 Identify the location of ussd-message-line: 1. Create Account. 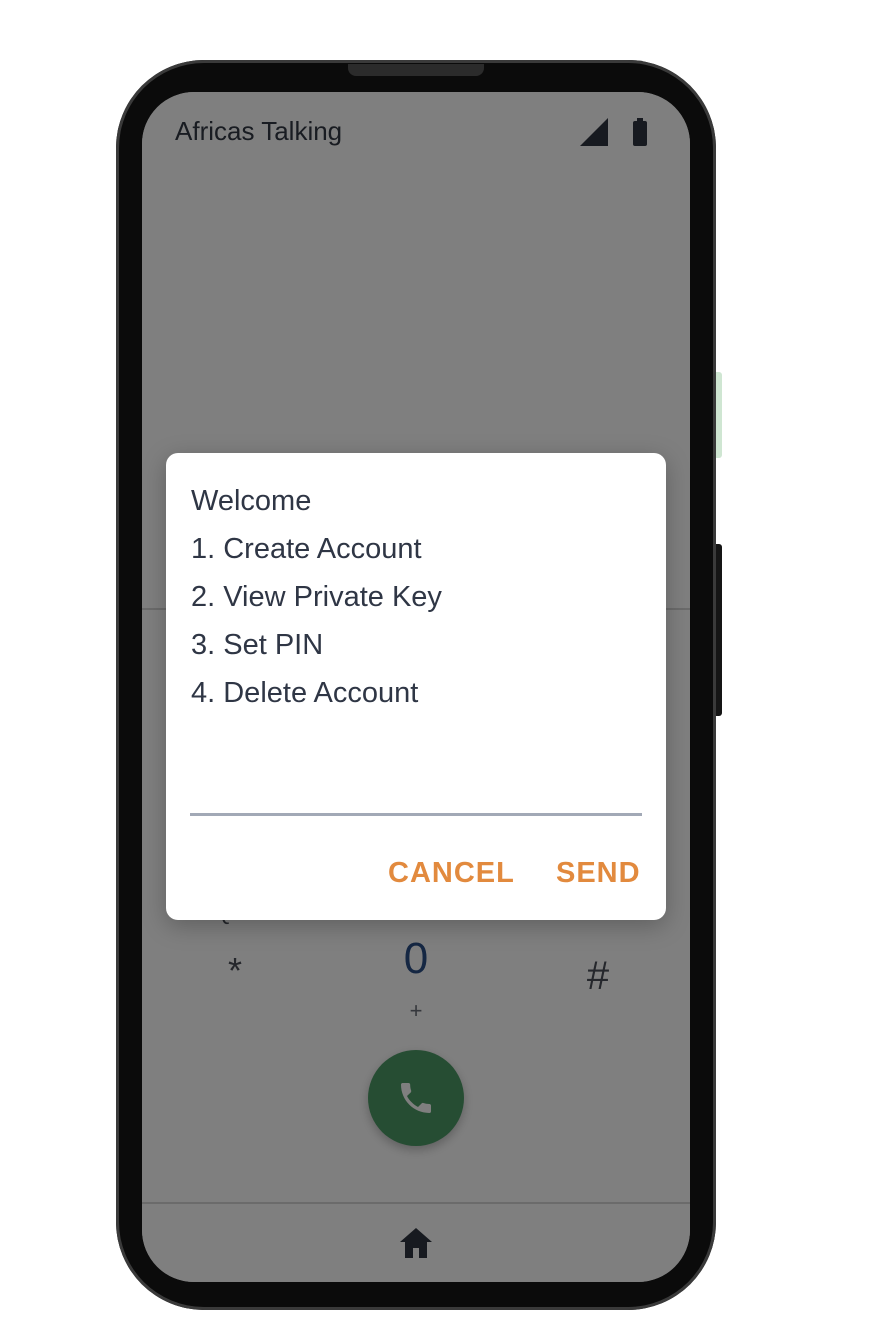
(306, 549).